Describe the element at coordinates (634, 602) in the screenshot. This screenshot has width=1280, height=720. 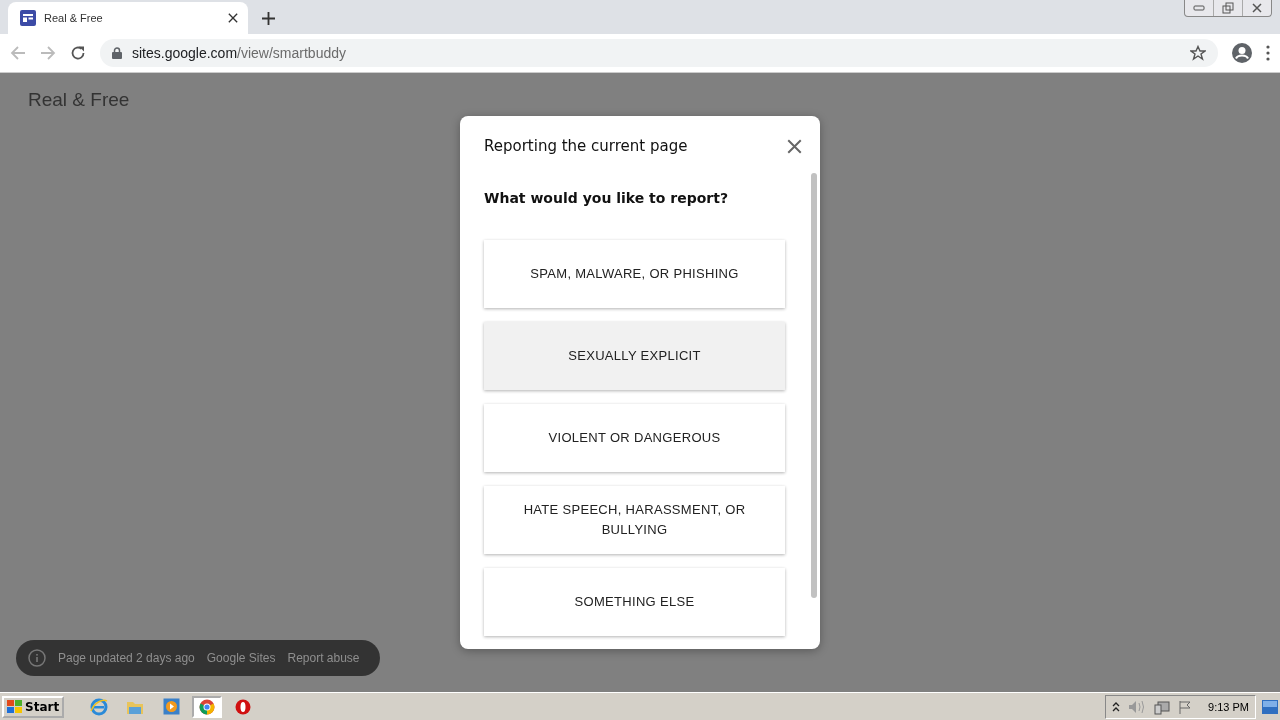
I see `report-option: SOMETHING ELSE` at that location.